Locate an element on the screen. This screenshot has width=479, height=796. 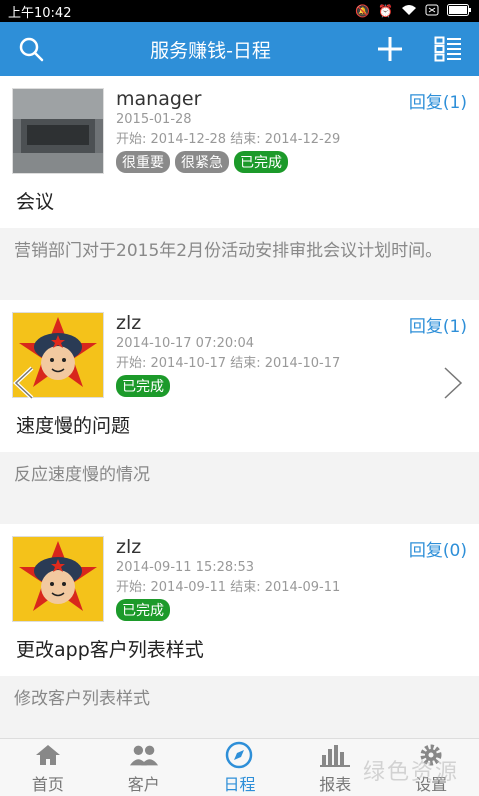
tab-schedule: 日程 is located at coordinates (240, 767).